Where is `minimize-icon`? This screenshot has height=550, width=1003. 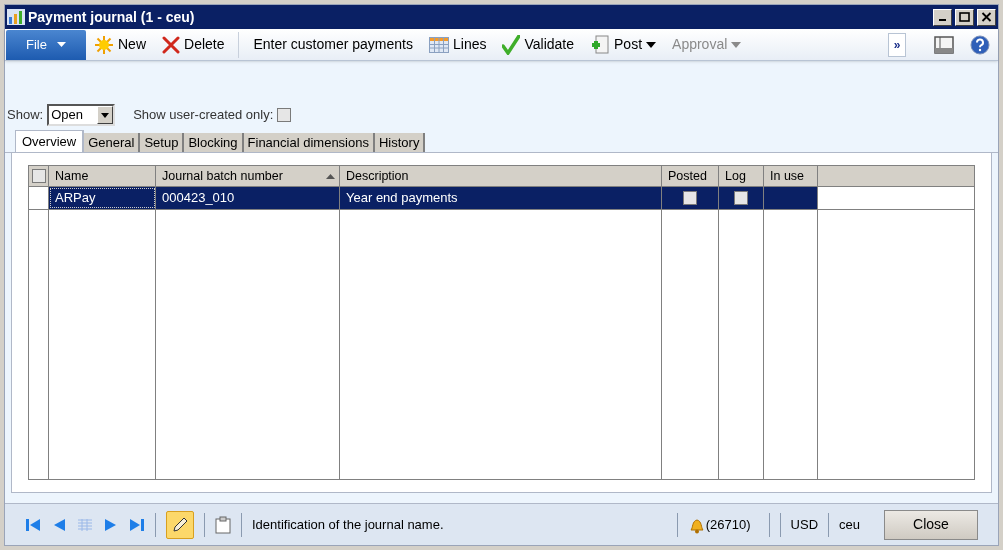 minimize-icon is located at coordinates (942, 20).